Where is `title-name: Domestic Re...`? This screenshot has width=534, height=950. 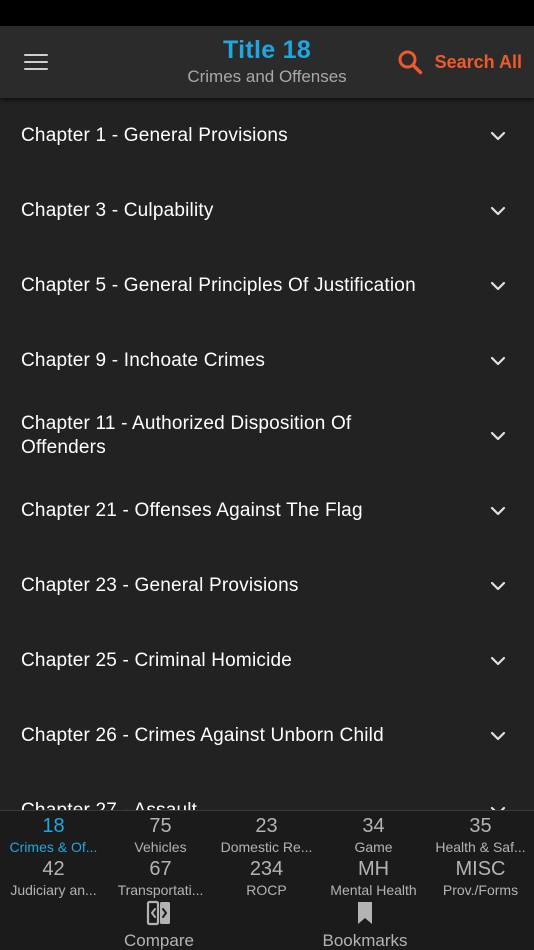
title-name: Domestic Re... is located at coordinates (266, 847).